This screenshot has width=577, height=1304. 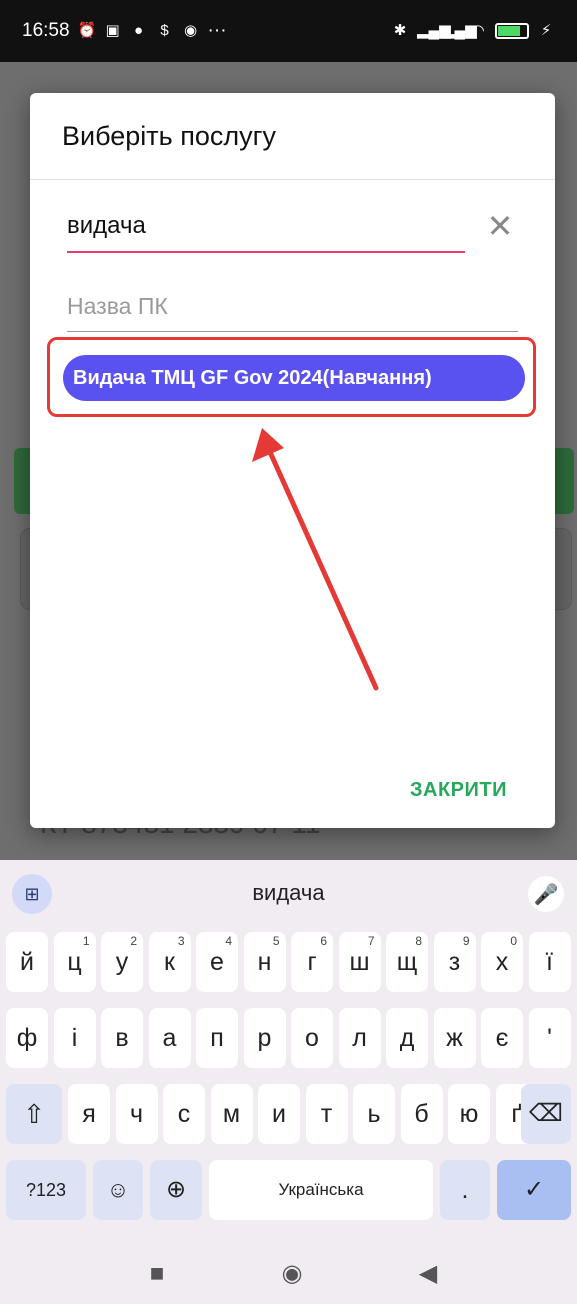 What do you see at coordinates (312, 1038) in the screenshot?
I see `key-о: о` at bounding box center [312, 1038].